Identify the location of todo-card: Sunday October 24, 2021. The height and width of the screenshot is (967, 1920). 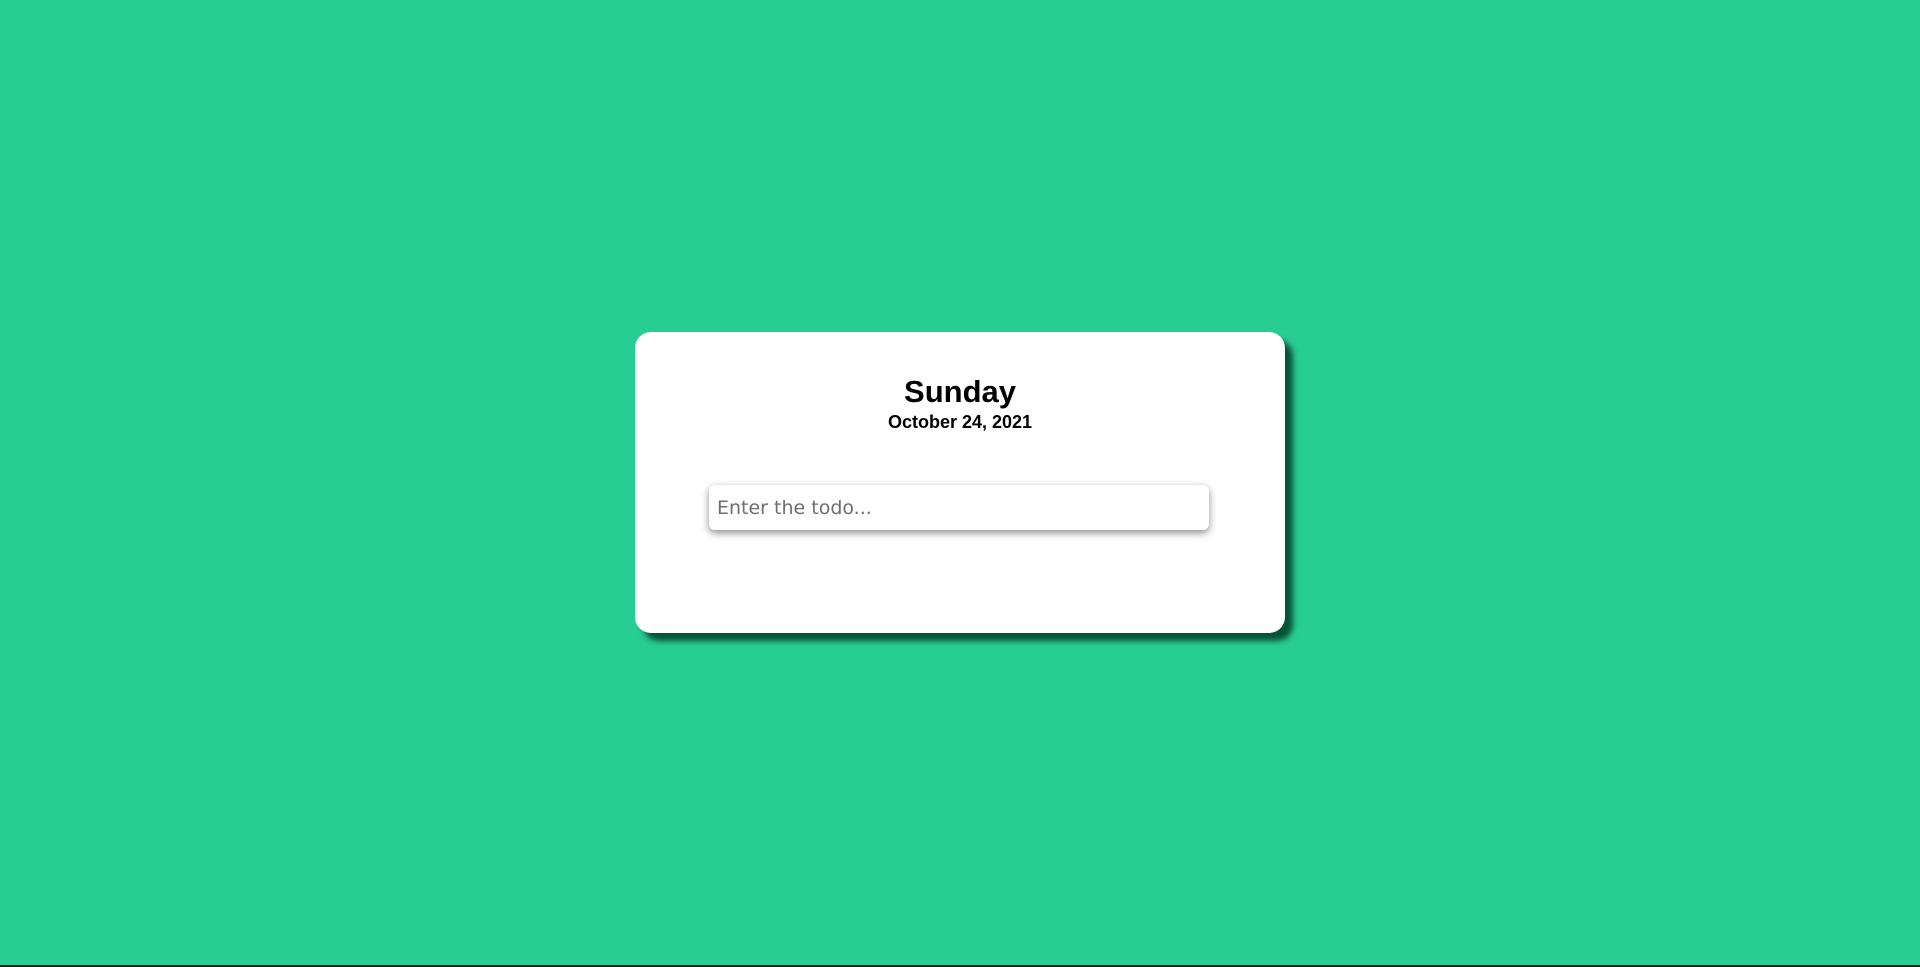
(960, 482).